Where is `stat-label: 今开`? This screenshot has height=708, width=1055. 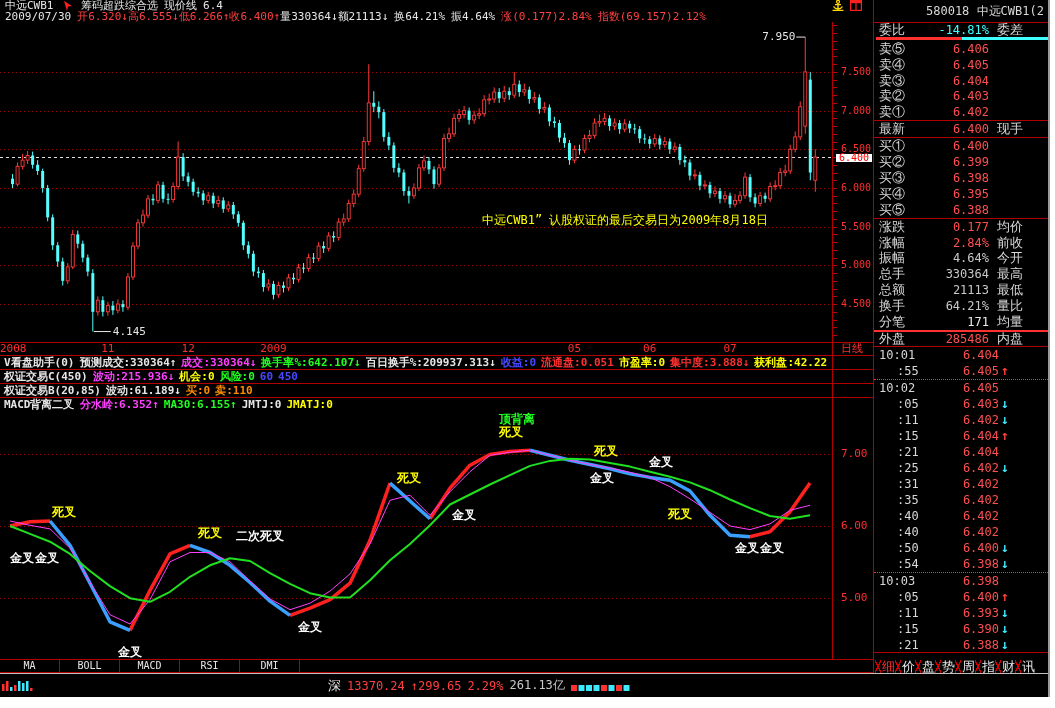
stat-label: 今开 is located at coordinates (1010, 258).